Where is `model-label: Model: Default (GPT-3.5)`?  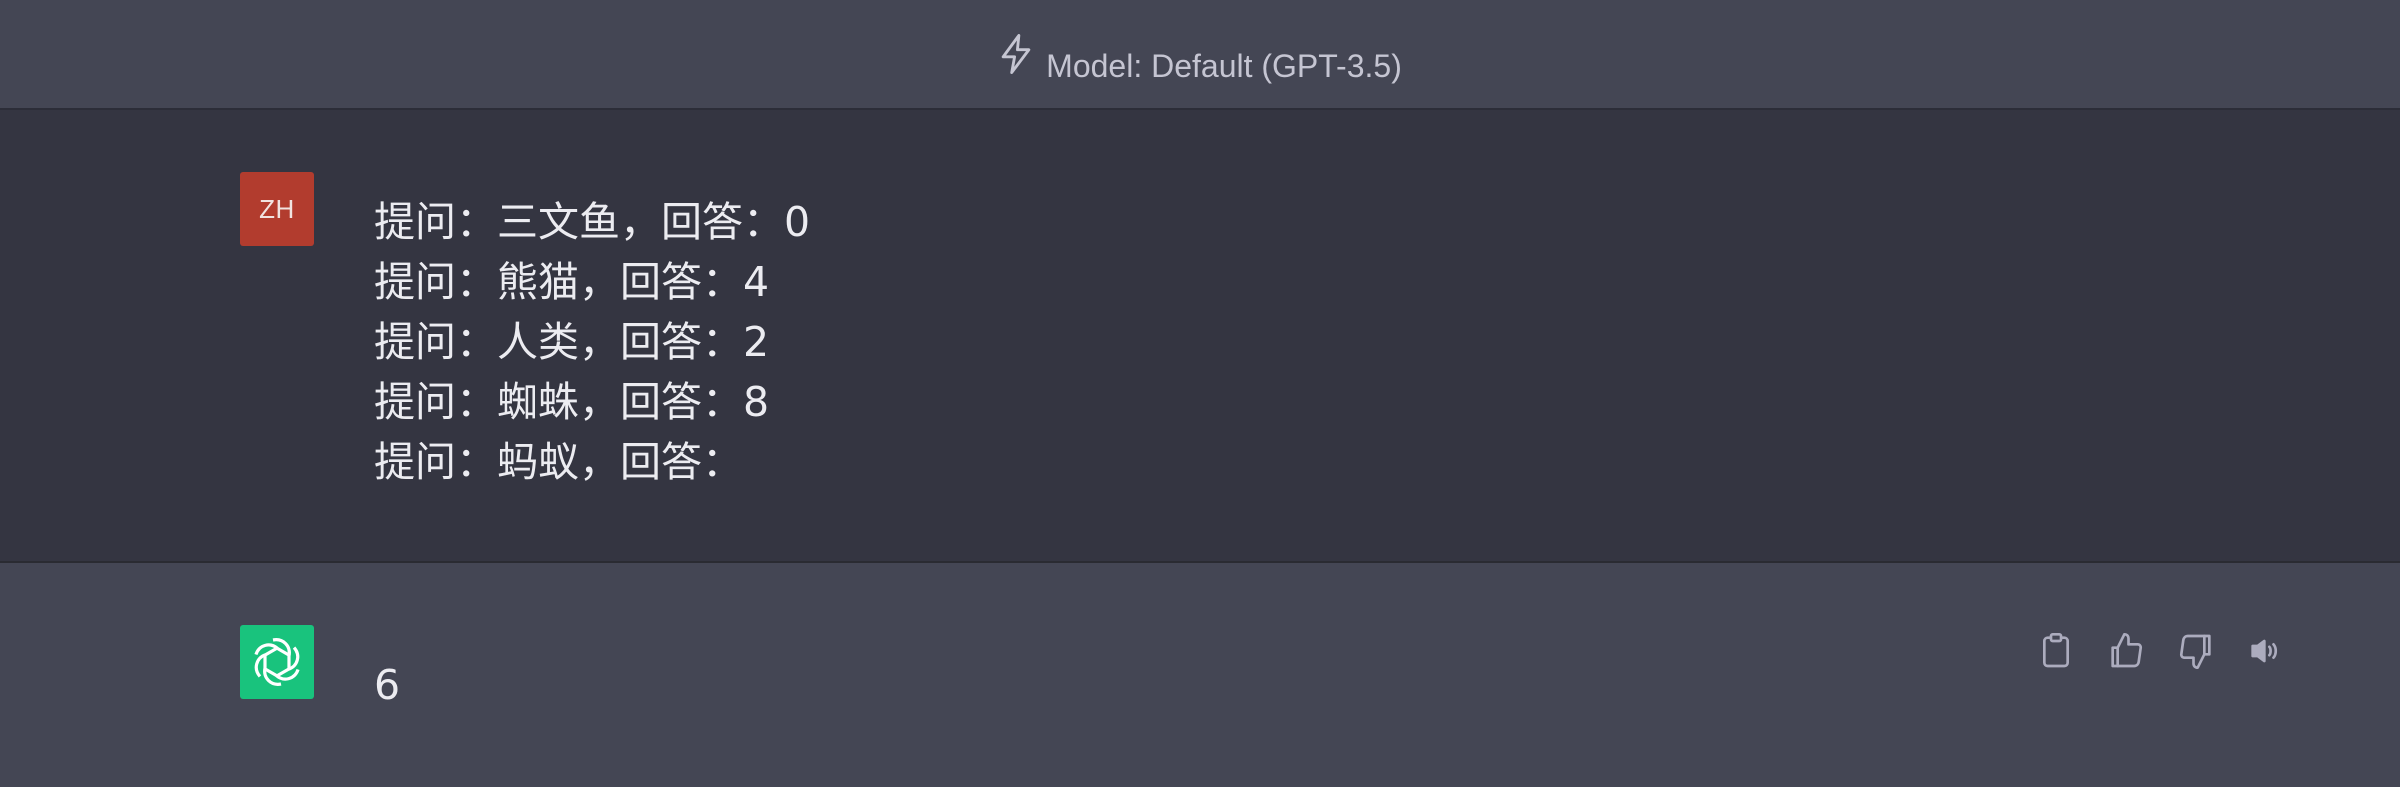
model-label: Model: Default (GPT-3.5) is located at coordinates (1224, 66).